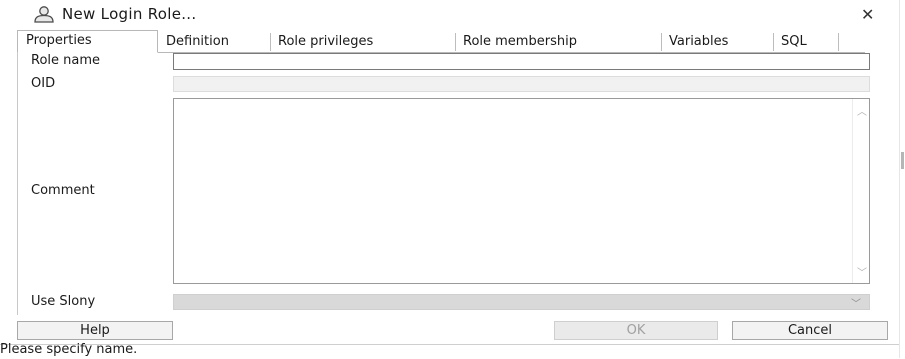 The height and width of the screenshot is (359, 905). Describe the element at coordinates (807, 42) in the screenshot. I see `tab-sql: SQL` at that location.